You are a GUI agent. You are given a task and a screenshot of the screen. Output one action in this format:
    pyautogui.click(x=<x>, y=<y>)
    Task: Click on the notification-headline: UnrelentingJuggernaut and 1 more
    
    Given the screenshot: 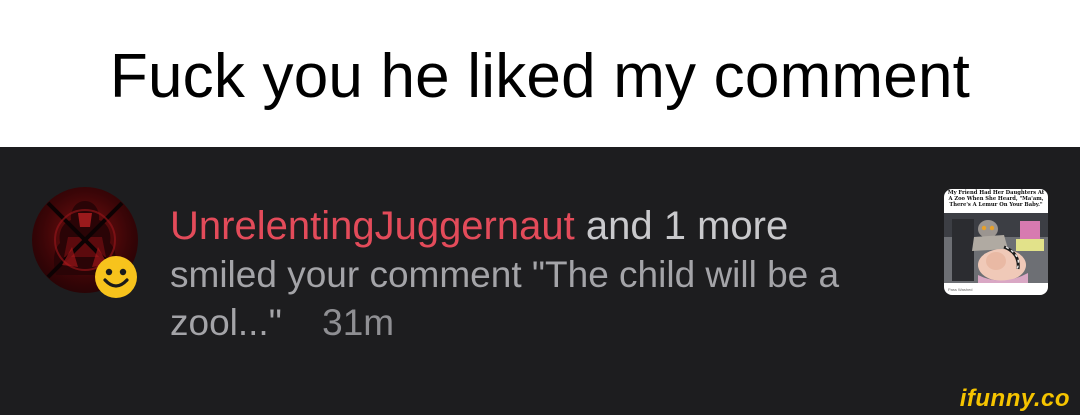 What is the action you would take?
    pyautogui.click(x=540, y=226)
    